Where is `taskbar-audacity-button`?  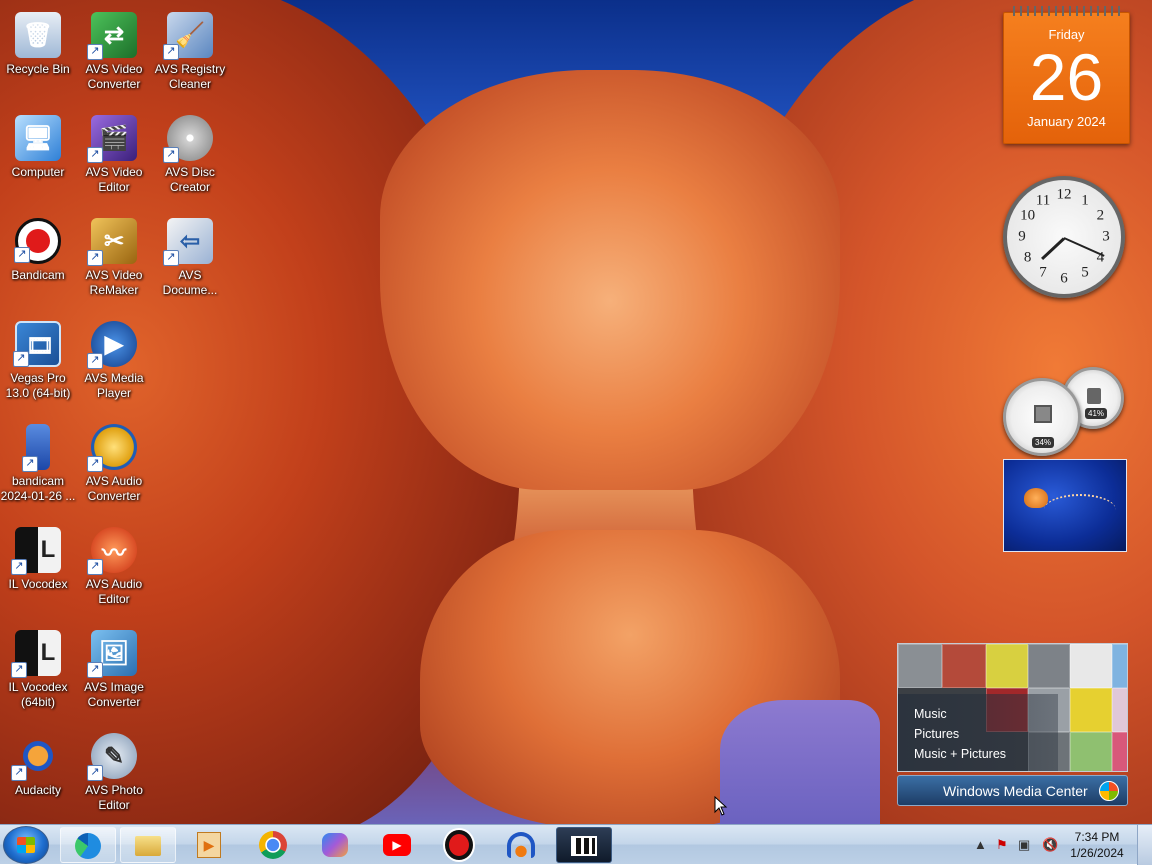 taskbar-audacity-button is located at coordinates (522, 845).